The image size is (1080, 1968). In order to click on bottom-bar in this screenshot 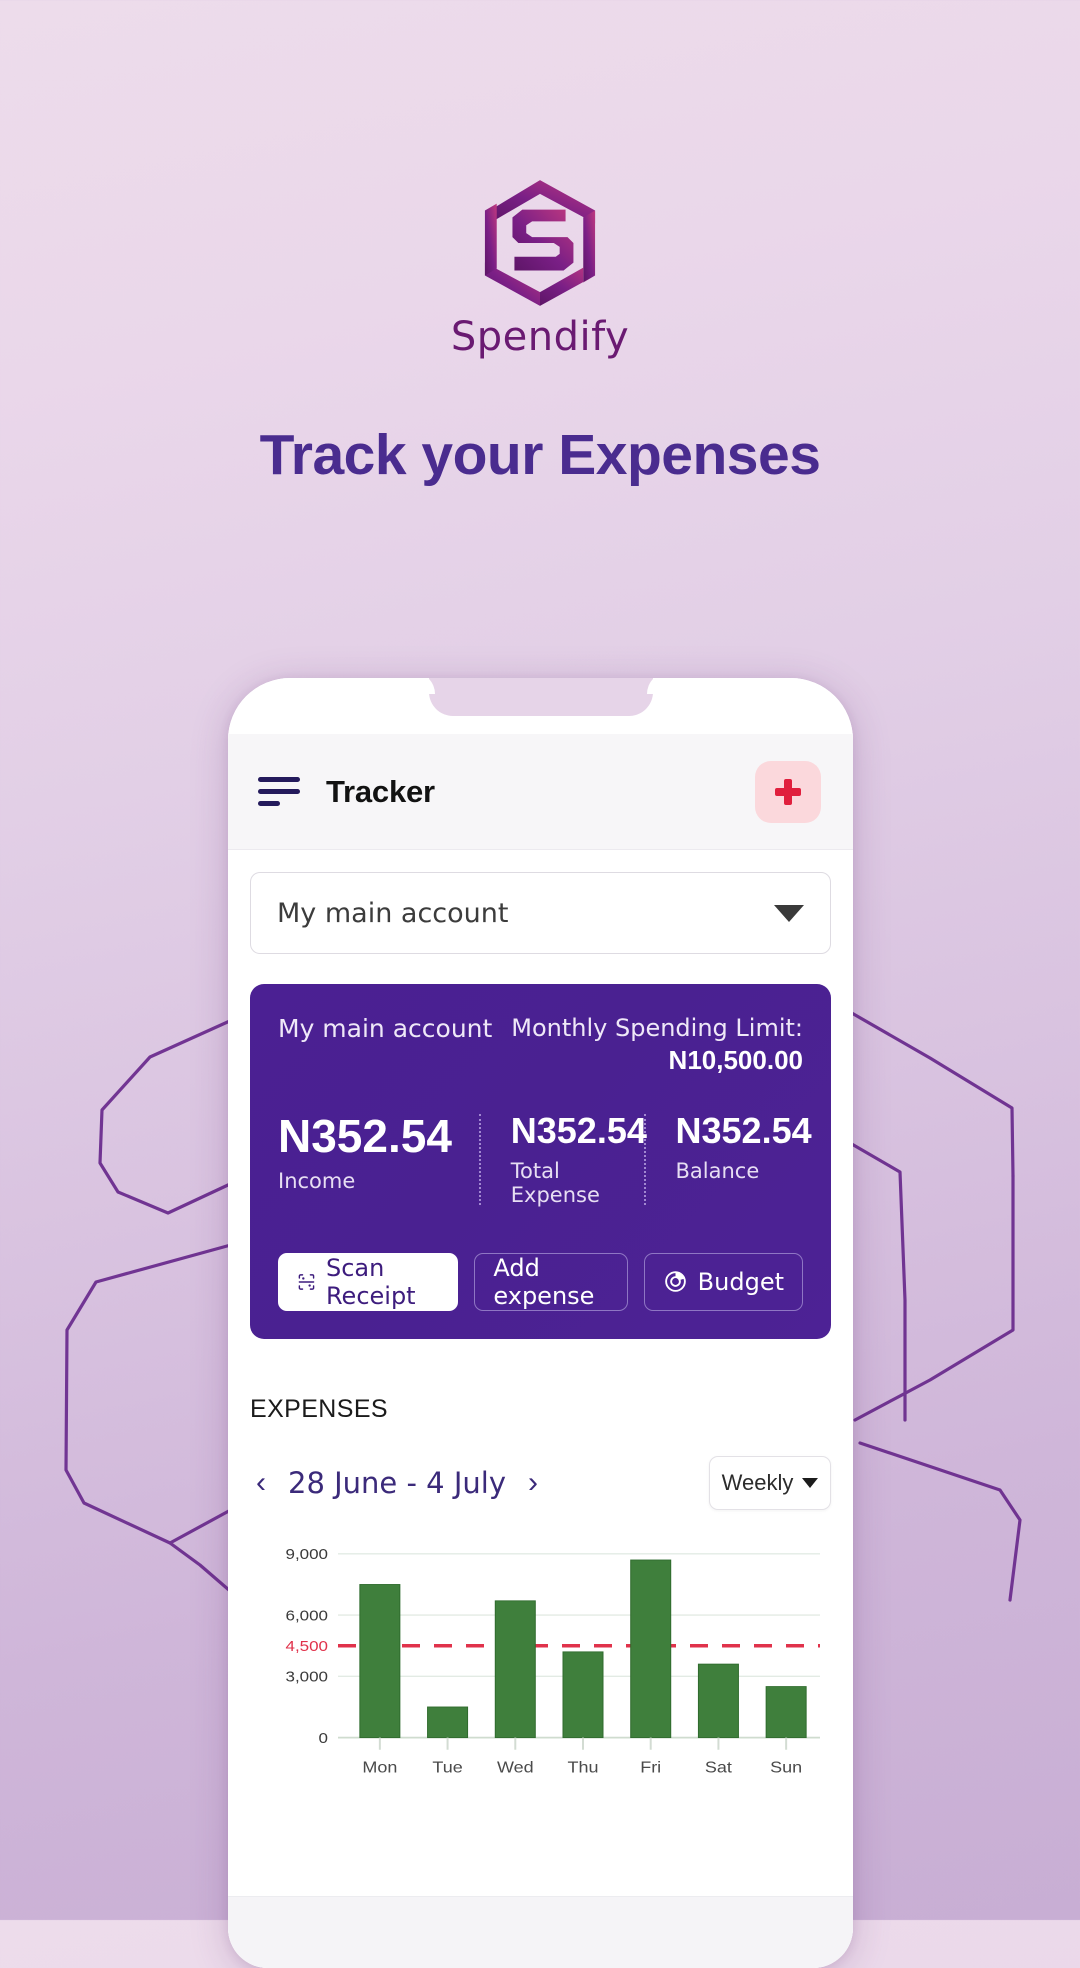, I will do `click(540, 1932)`.